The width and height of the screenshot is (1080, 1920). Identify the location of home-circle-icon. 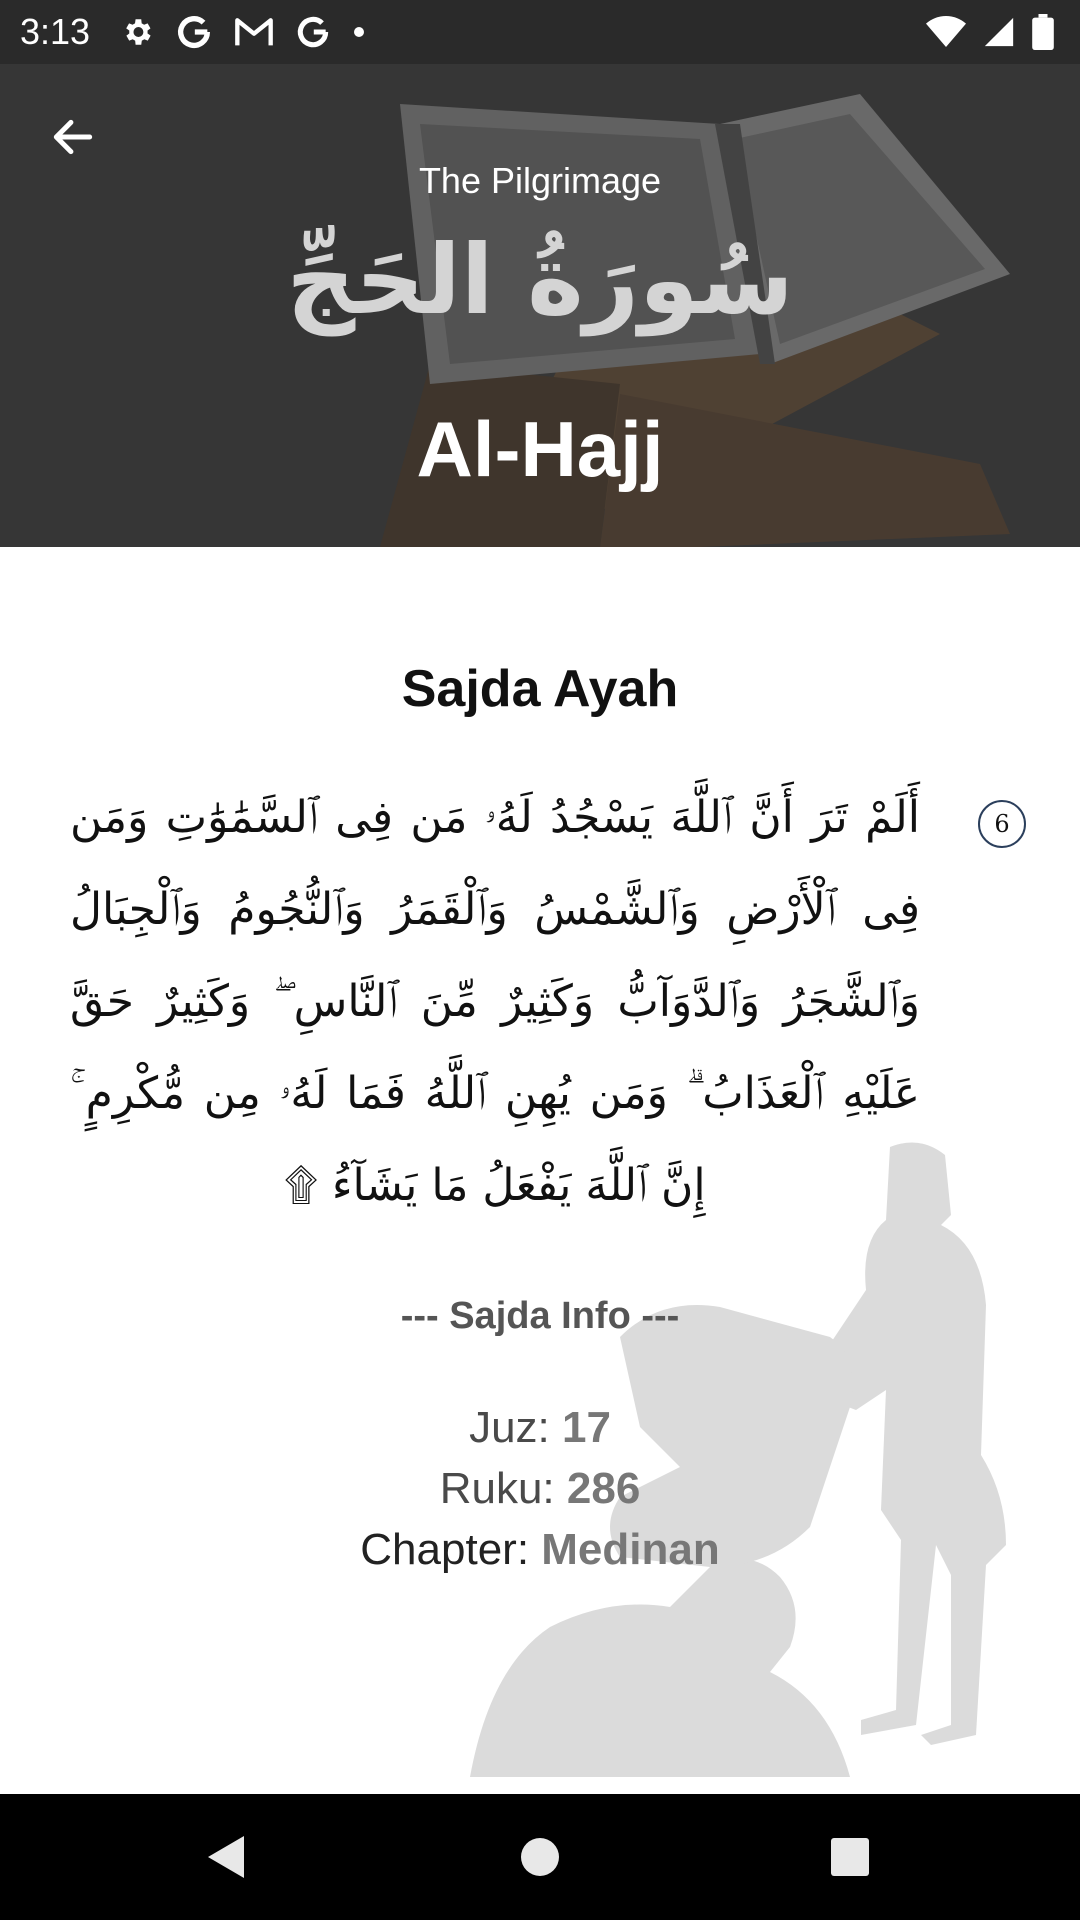
(540, 1857).